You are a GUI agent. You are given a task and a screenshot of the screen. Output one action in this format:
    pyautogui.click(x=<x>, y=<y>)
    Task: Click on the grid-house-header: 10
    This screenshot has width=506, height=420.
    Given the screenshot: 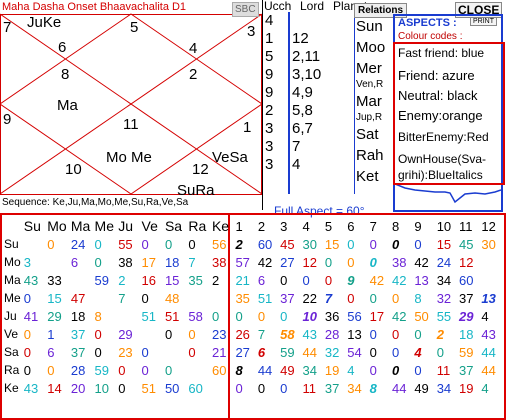 What is the action you would take?
    pyautogui.click(x=444, y=226)
    